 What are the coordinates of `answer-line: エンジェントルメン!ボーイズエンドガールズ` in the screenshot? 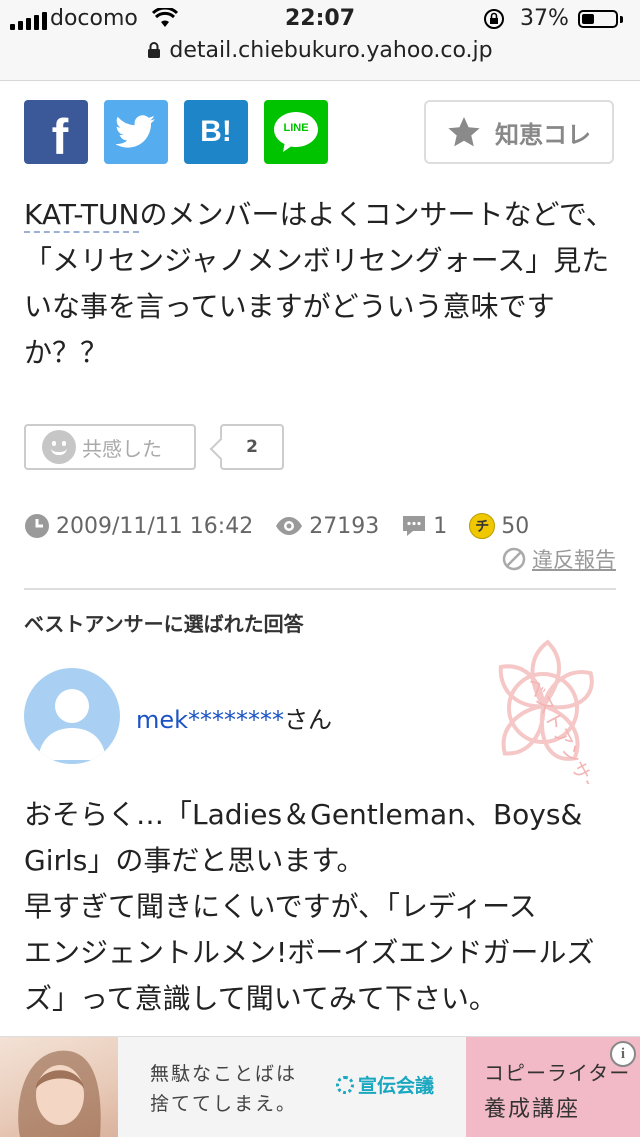 It's located at (309, 952).